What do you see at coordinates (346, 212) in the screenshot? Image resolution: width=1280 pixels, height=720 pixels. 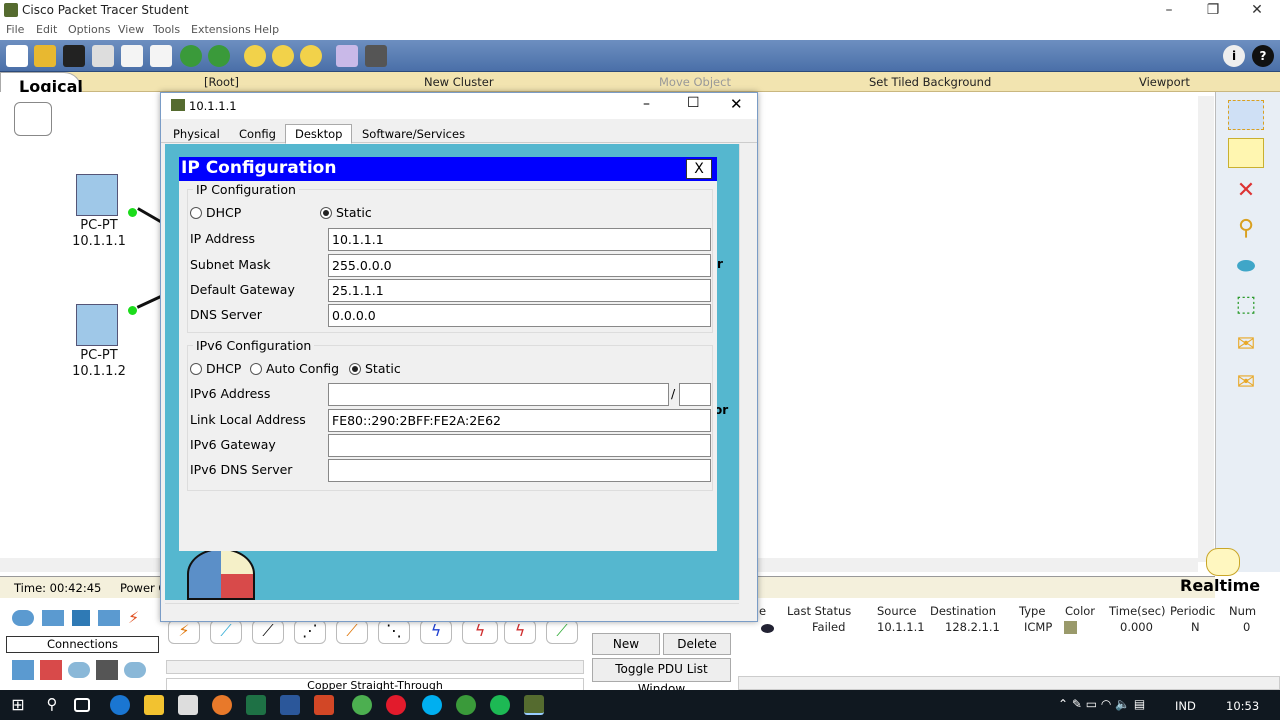 I see `static-radio: Static` at bounding box center [346, 212].